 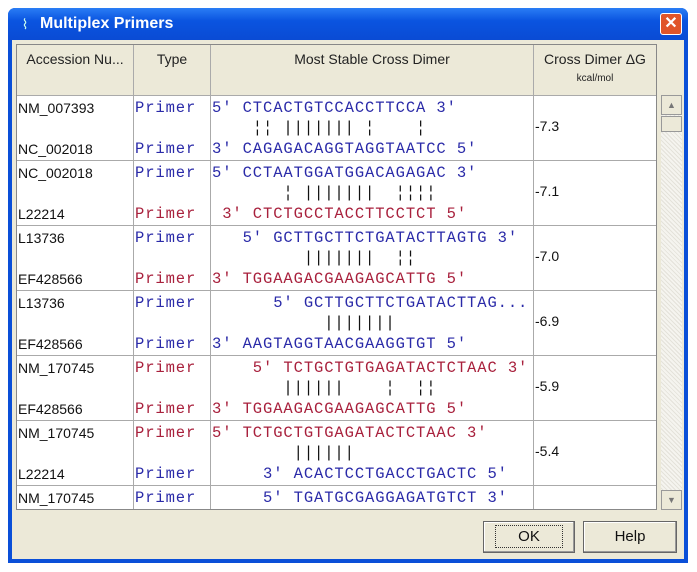 I want to click on dimer-cell: 5' TGATGCGAGGAGATGTCT 3', so click(x=372, y=497).